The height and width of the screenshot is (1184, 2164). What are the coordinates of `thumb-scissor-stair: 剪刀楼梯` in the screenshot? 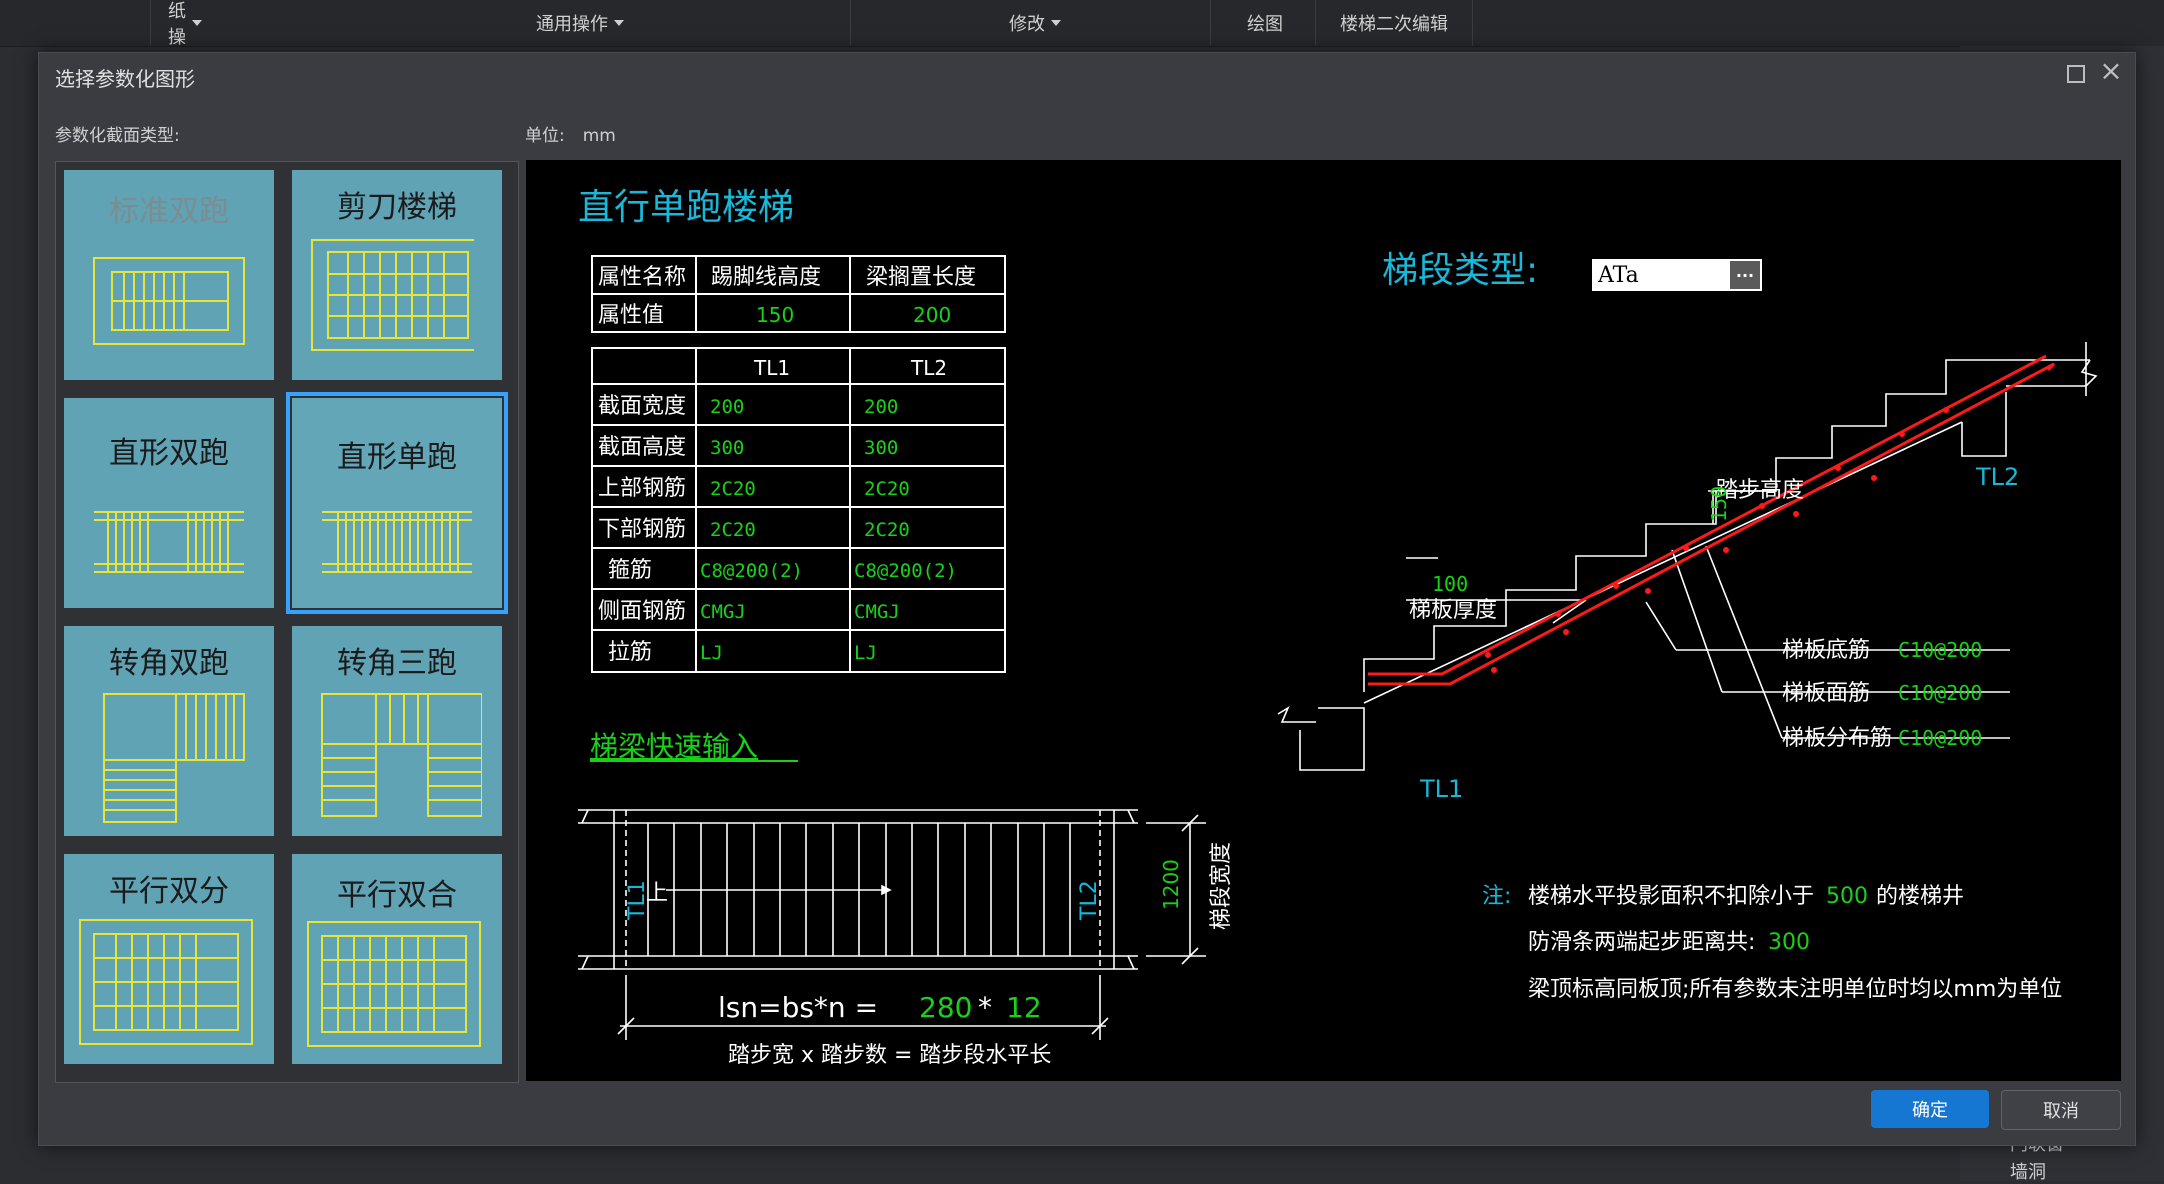 It's located at (397, 275).